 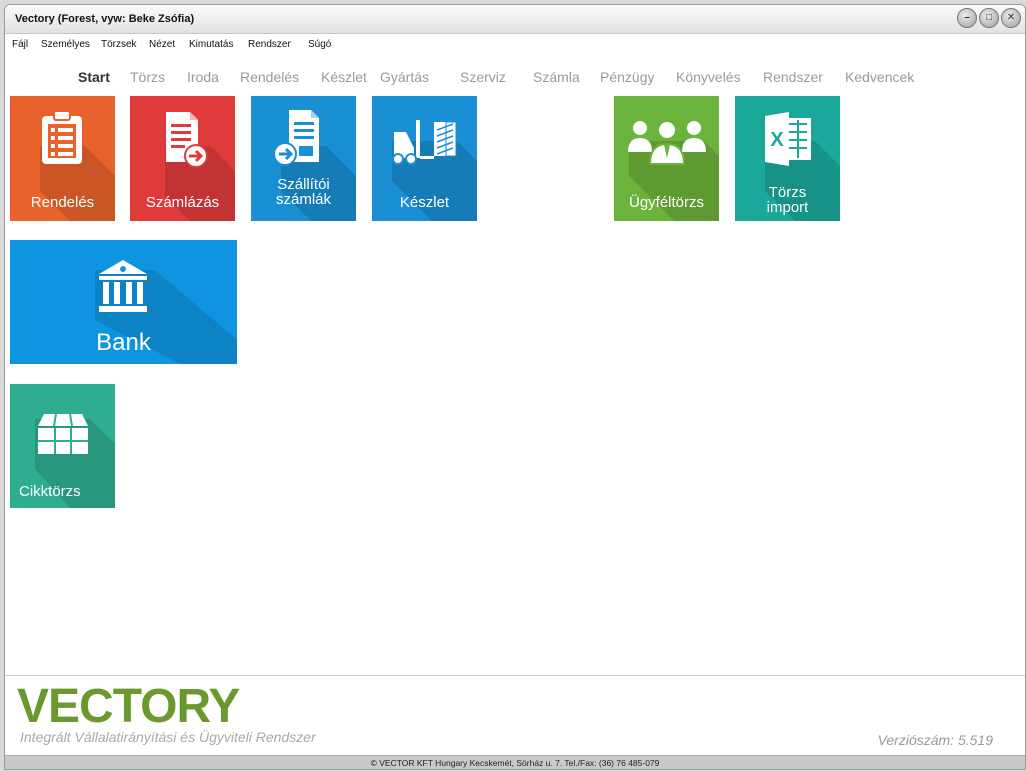 What do you see at coordinates (269, 77) in the screenshot?
I see `tab-rendeles: Rendelés` at bounding box center [269, 77].